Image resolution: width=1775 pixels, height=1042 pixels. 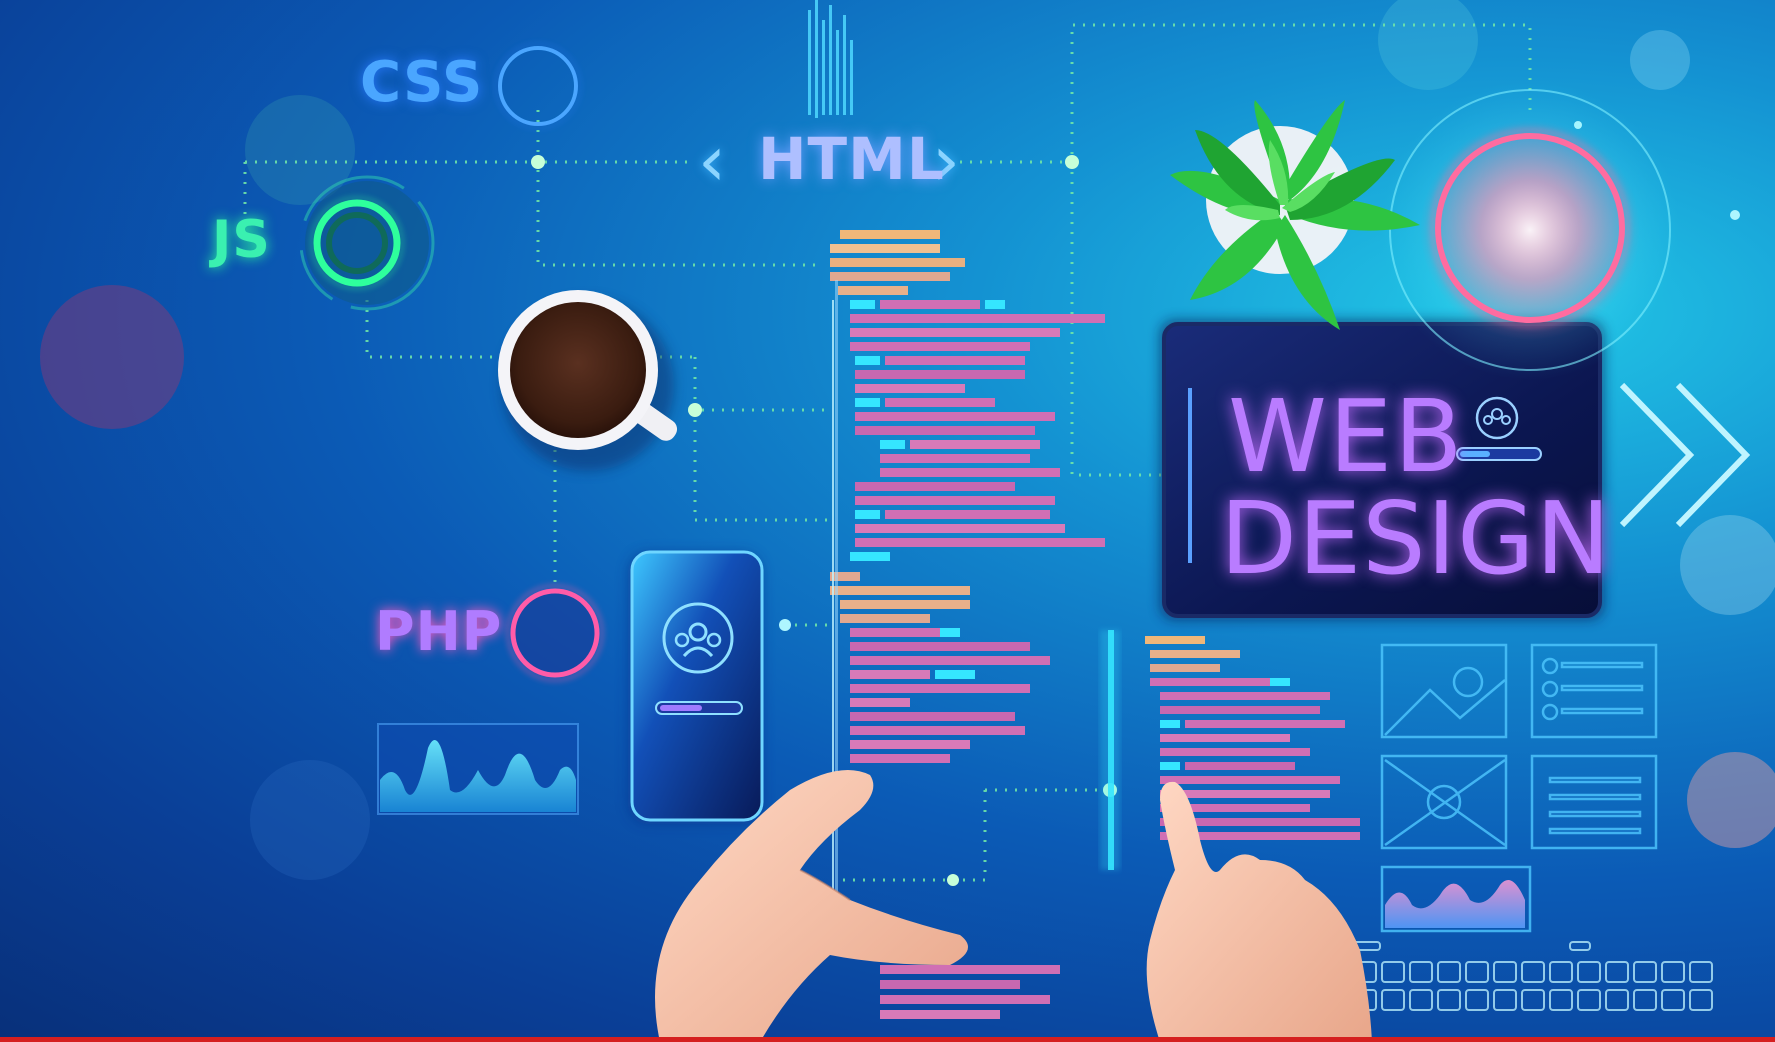 I want to click on wave-chart-right, so click(x=1455, y=904).